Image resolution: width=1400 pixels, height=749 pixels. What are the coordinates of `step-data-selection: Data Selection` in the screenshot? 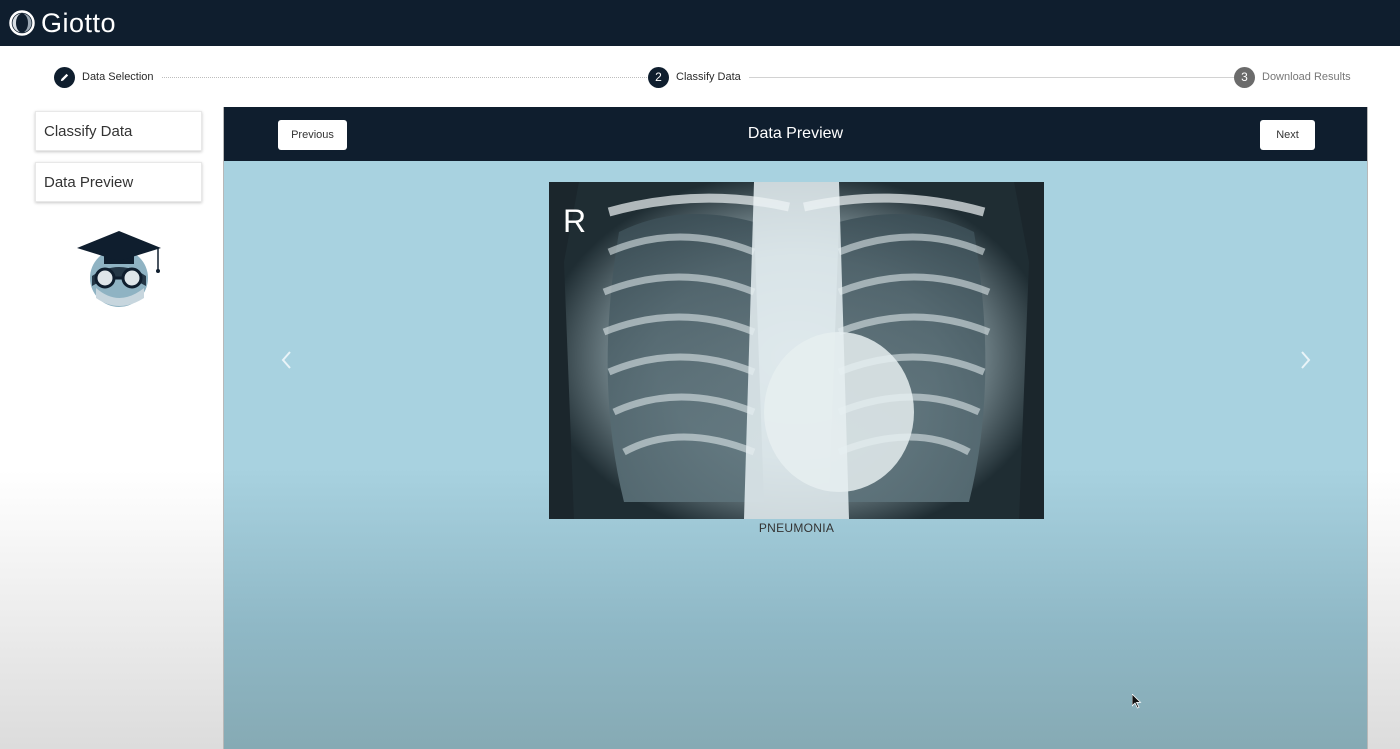 It's located at (108, 77).